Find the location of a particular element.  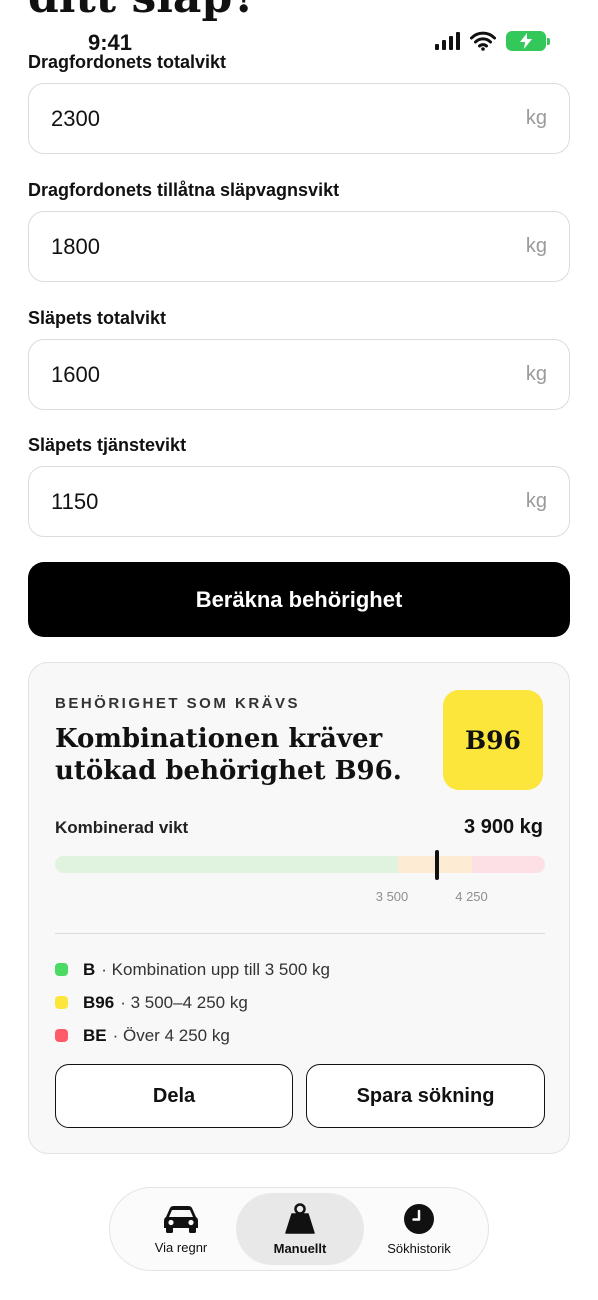

scale-tick-label: 3 500 is located at coordinates (392, 896).